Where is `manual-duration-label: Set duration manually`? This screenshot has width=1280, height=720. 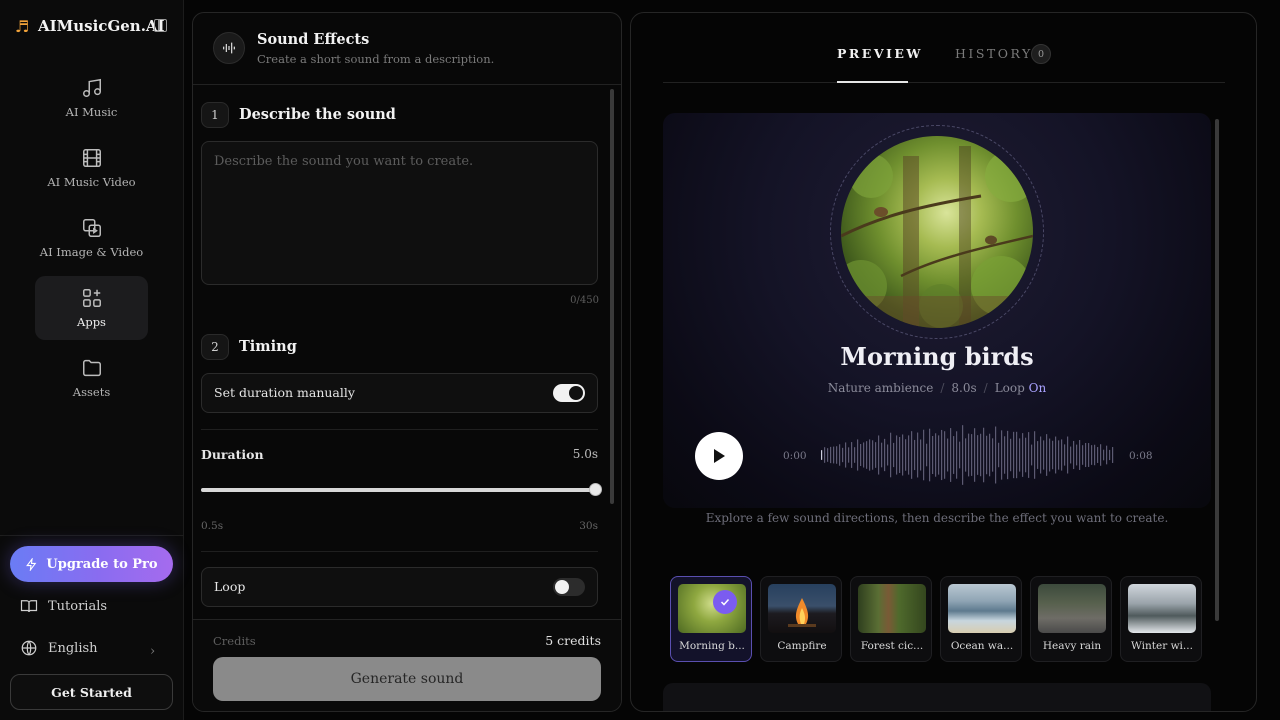
manual-duration-label: Set duration manually is located at coordinates (284, 392).